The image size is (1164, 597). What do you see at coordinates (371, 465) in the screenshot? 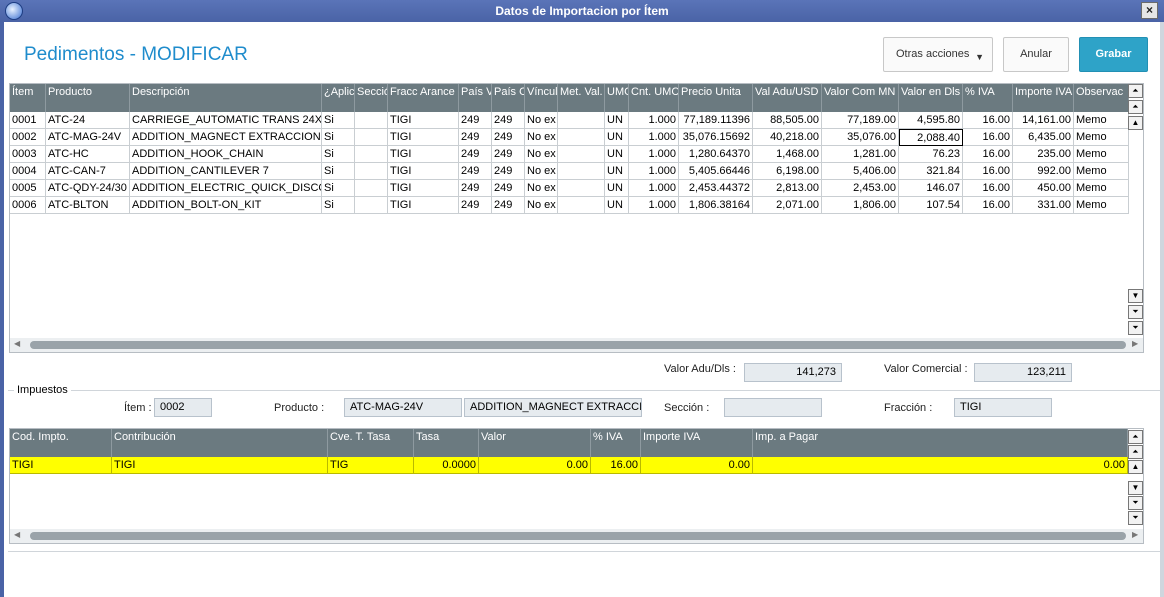
I see `table-cell: TIG` at bounding box center [371, 465].